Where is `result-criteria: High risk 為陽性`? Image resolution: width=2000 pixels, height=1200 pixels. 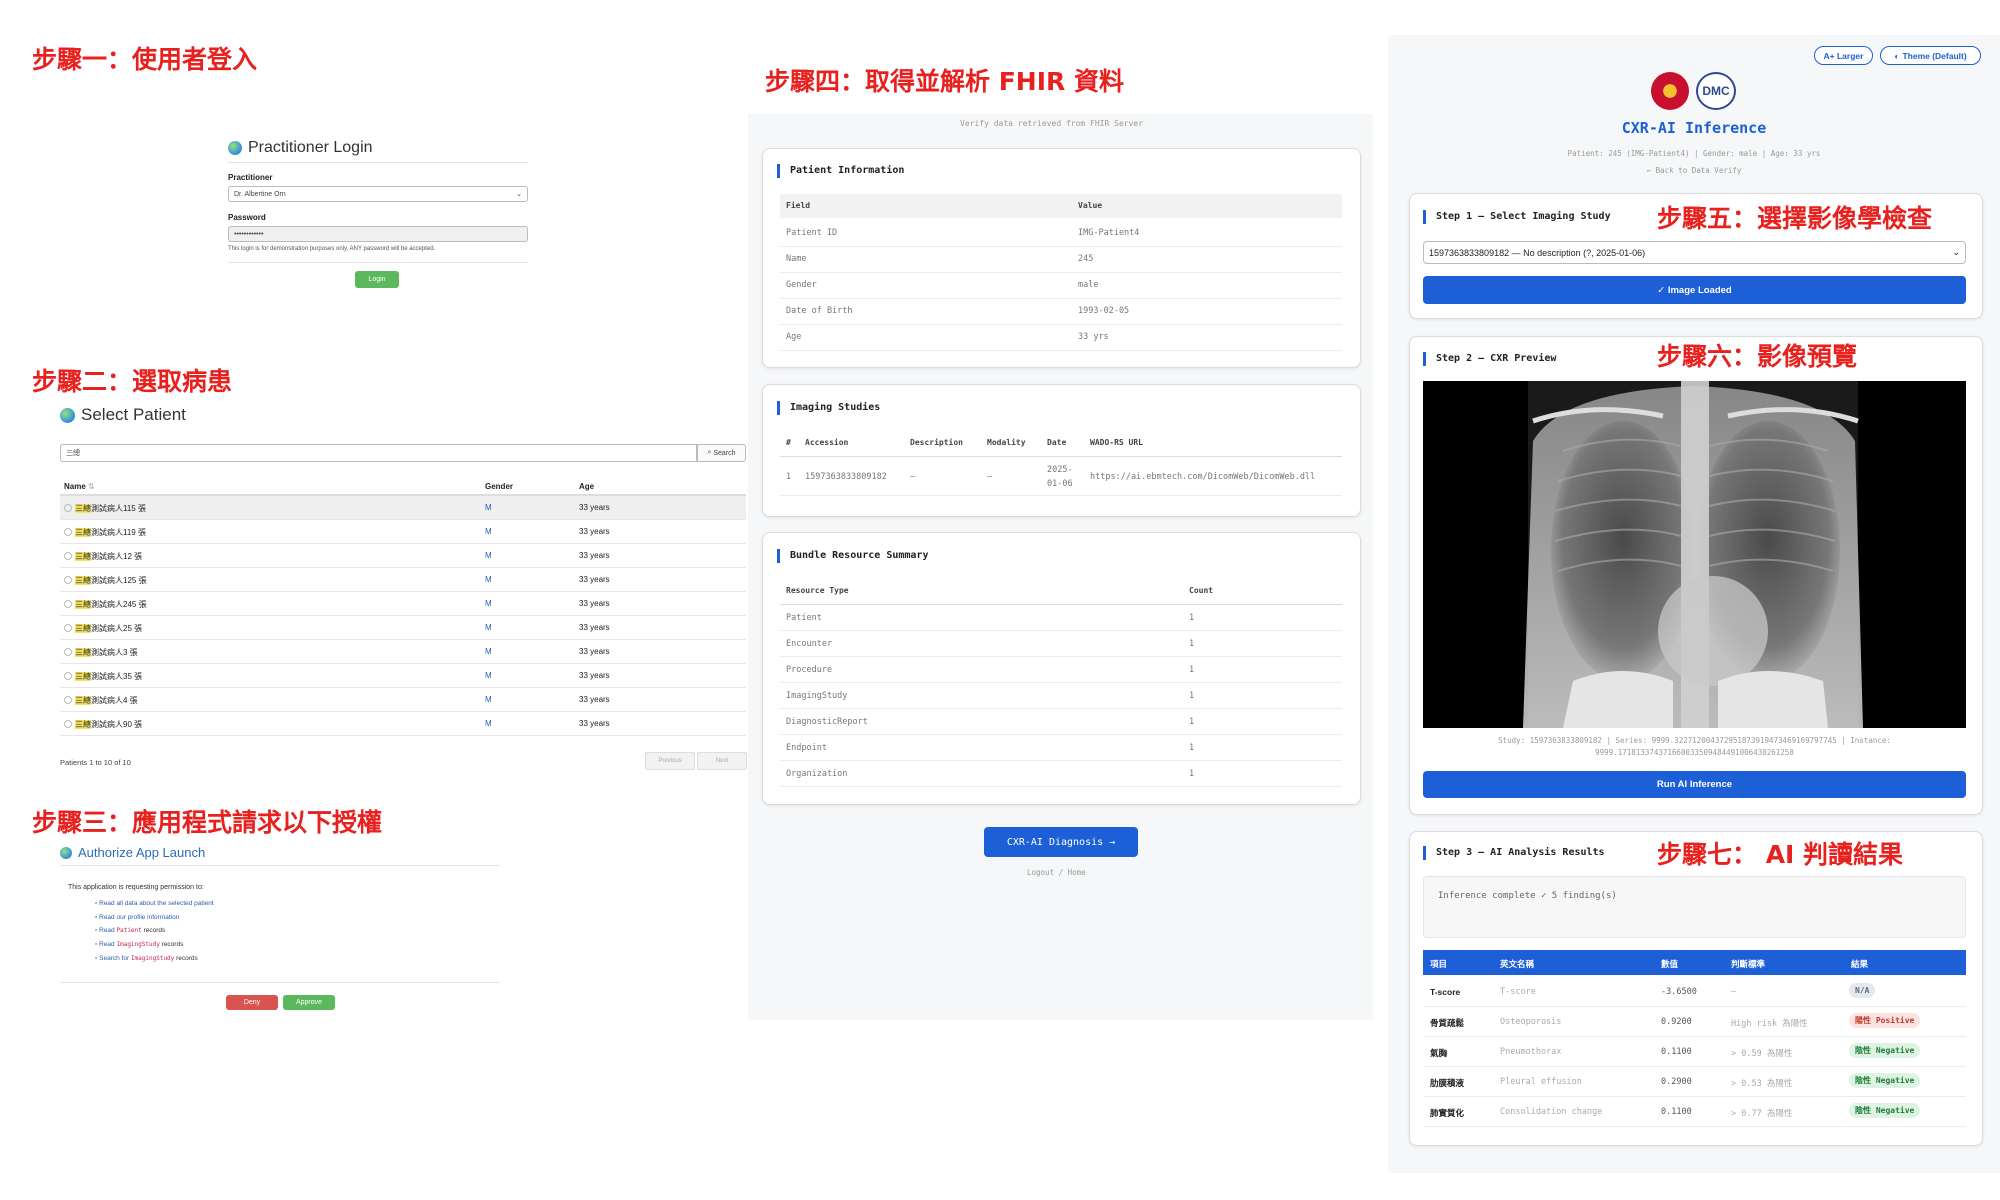 result-criteria: High risk 為陽性 is located at coordinates (1769, 1024).